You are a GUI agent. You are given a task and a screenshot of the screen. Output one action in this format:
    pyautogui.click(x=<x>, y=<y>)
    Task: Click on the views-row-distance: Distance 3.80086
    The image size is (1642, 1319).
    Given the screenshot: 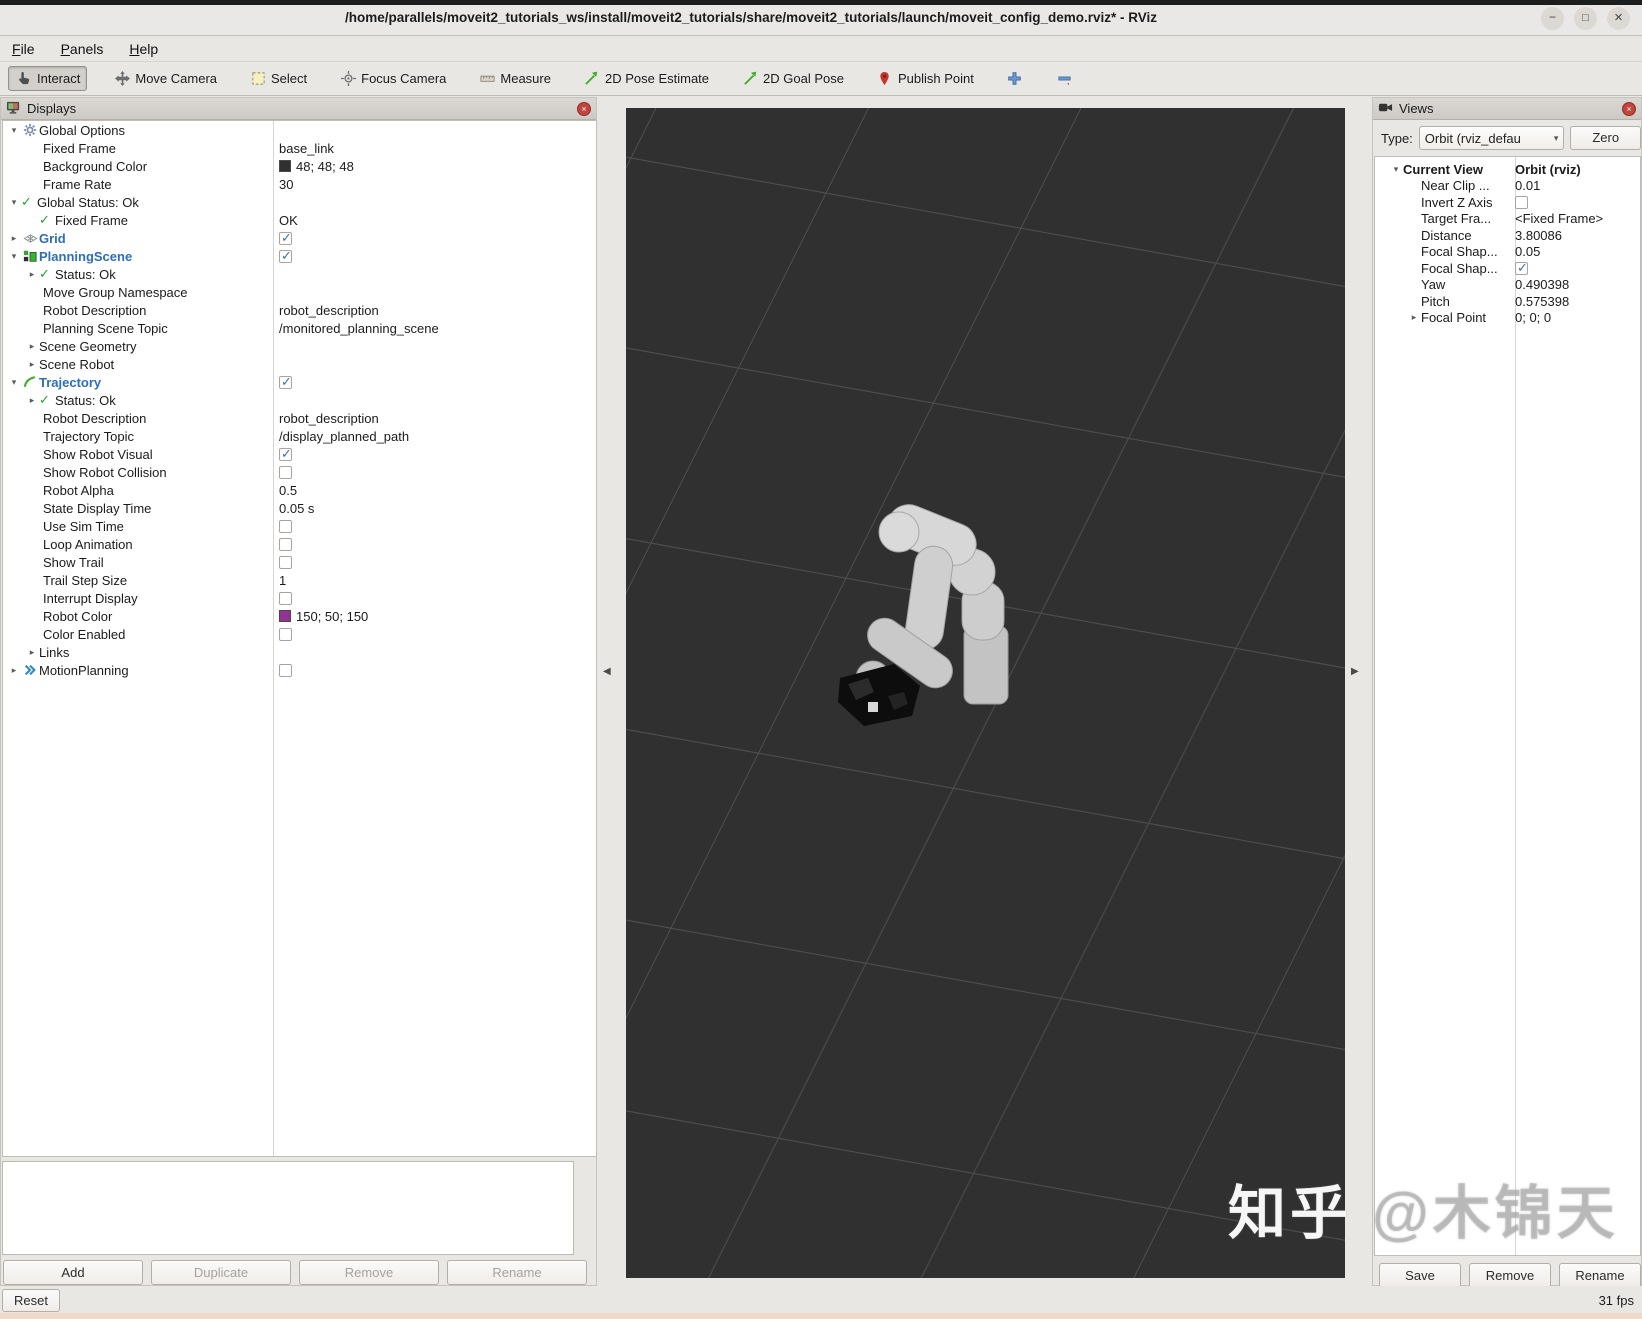 What is the action you would take?
    pyautogui.click(x=1507, y=235)
    